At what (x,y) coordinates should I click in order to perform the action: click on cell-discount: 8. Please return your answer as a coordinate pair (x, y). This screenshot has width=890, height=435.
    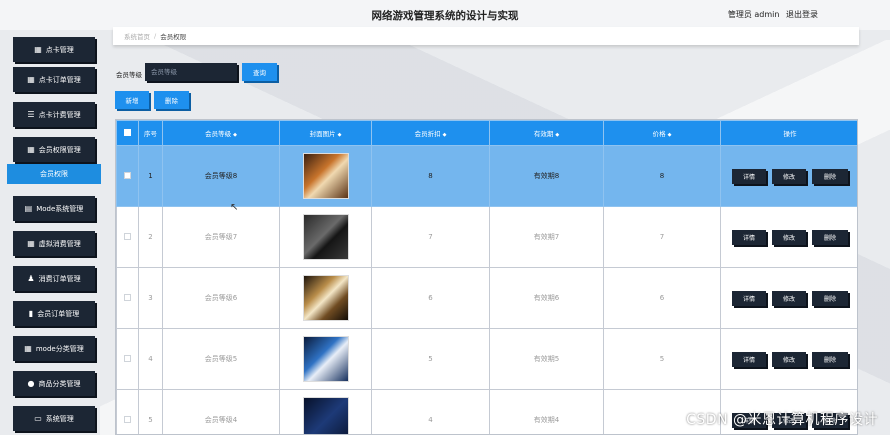
    Looking at the image, I should click on (430, 176).